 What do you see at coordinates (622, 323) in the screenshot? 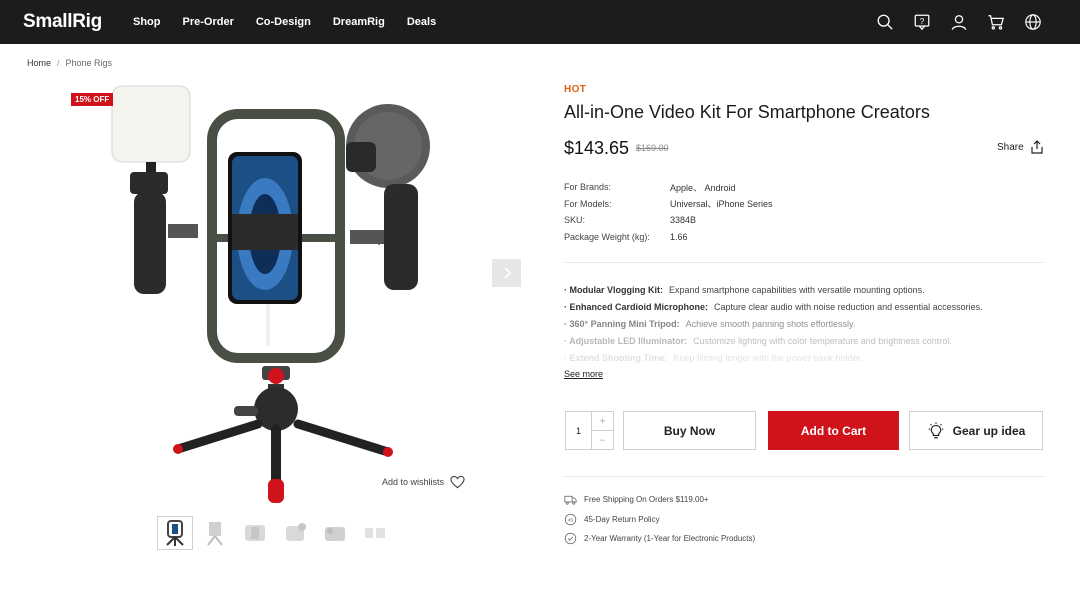
I see `feature-title: · 360° Panning Mini Tripod:` at bounding box center [622, 323].